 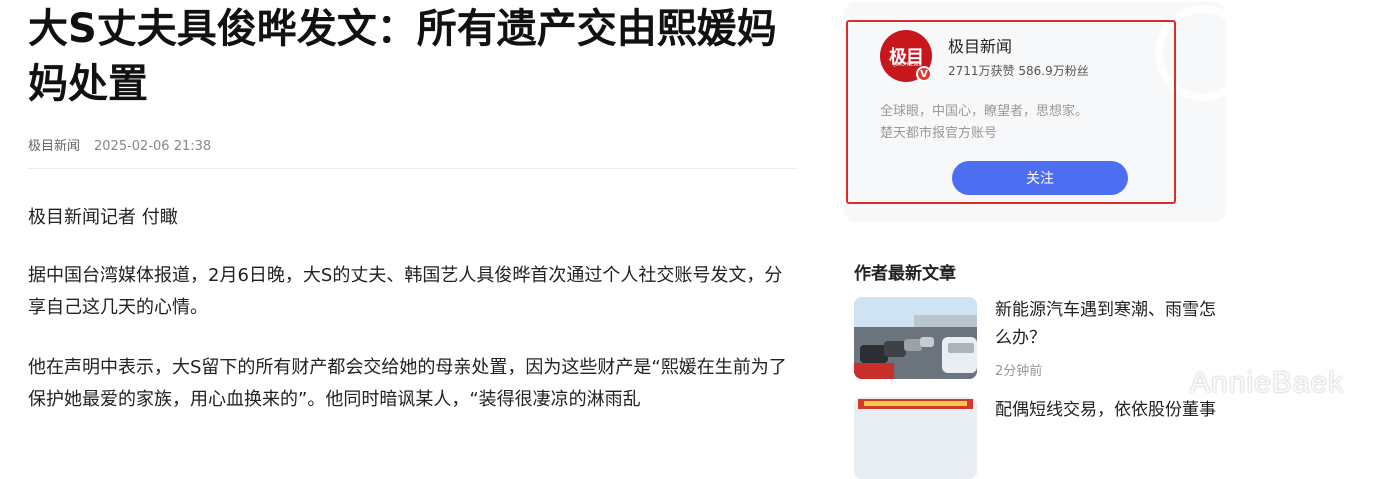 I want to click on building-sign-image, so click(x=915, y=438).